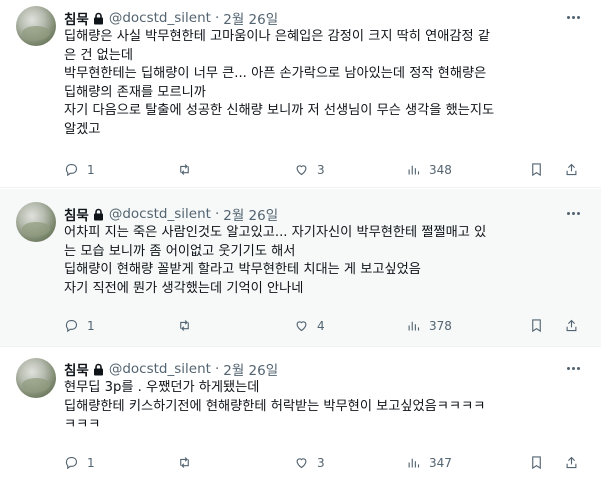  I want to click on views-button: 347, so click(429, 462).